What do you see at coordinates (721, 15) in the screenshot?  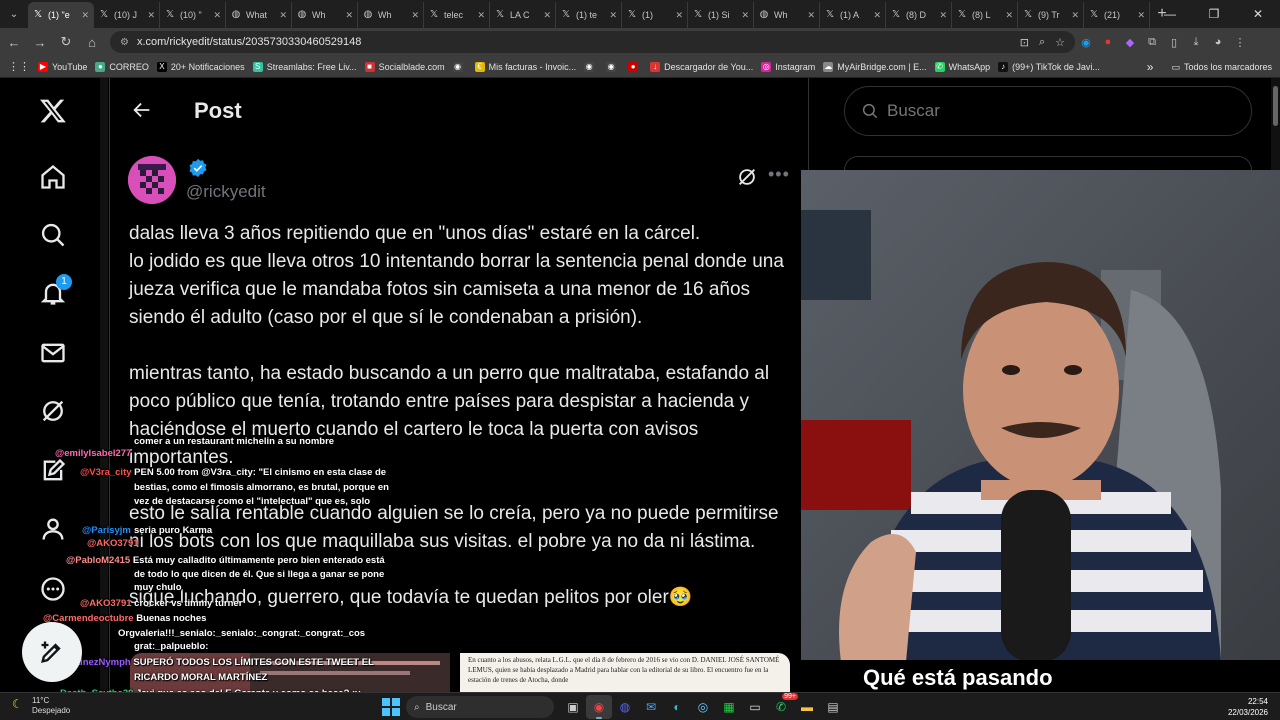 I see `browser-tab: 𝕏 (1) Si ✕` at bounding box center [721, 15].